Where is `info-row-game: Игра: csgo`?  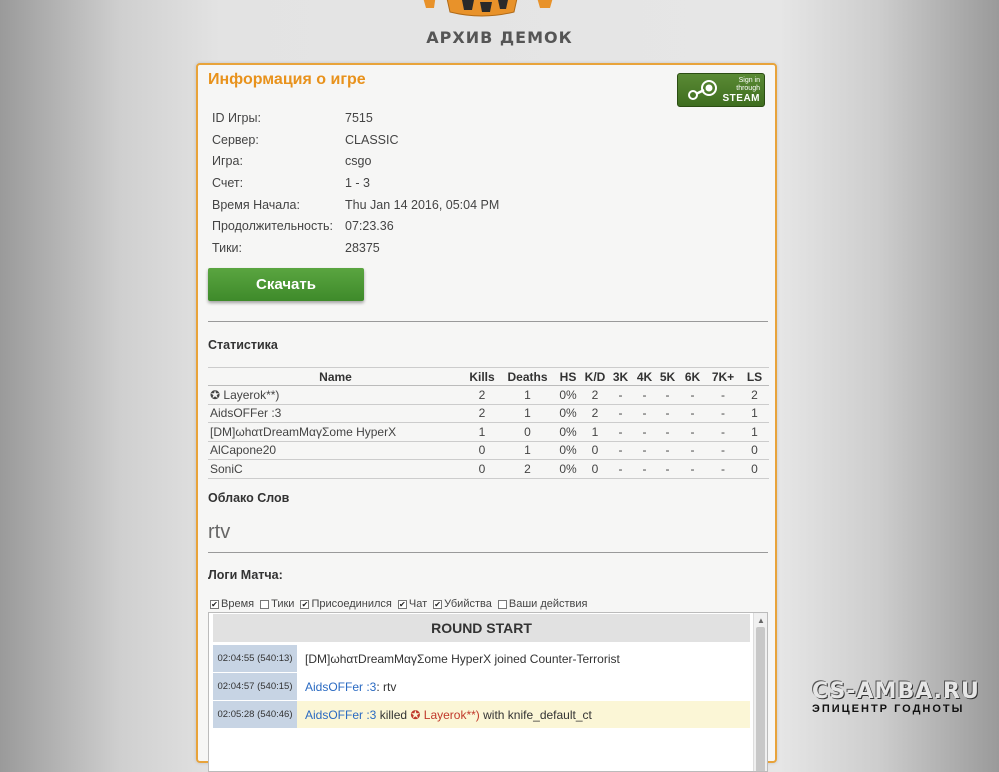 info-row-game: Игра: csgo is located at coordinates (355, 161).